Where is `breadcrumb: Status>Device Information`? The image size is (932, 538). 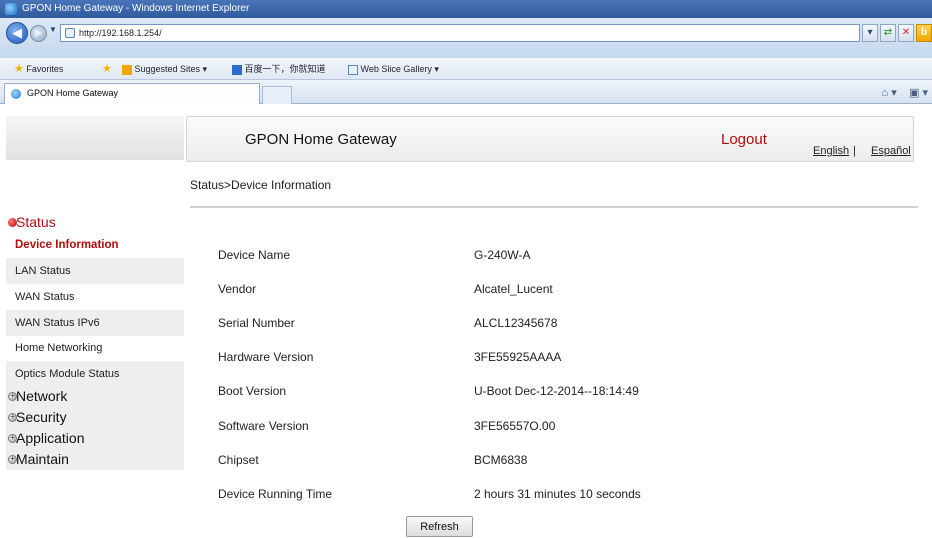 breadcrumb: Status>Device Information is located at coordinates (261, 185).